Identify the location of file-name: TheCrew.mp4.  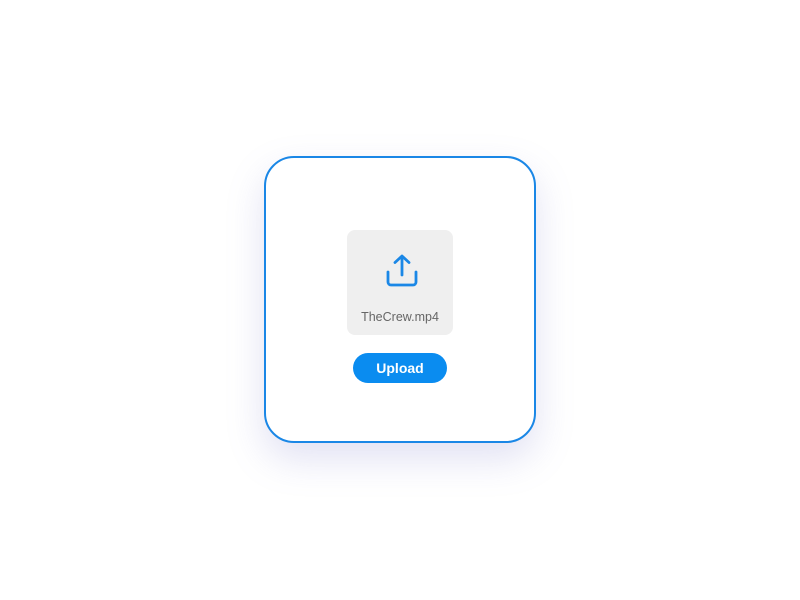
(400, 317).